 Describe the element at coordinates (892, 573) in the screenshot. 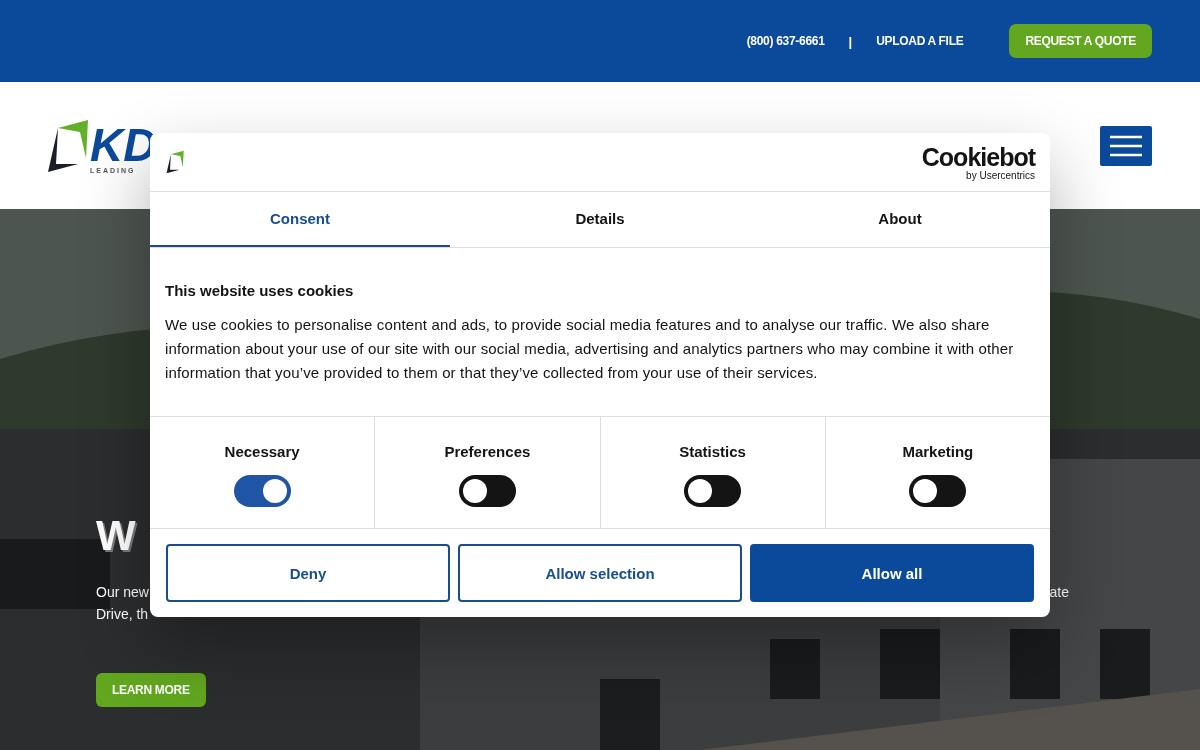

I see `consent-button: Allow all` at that location.